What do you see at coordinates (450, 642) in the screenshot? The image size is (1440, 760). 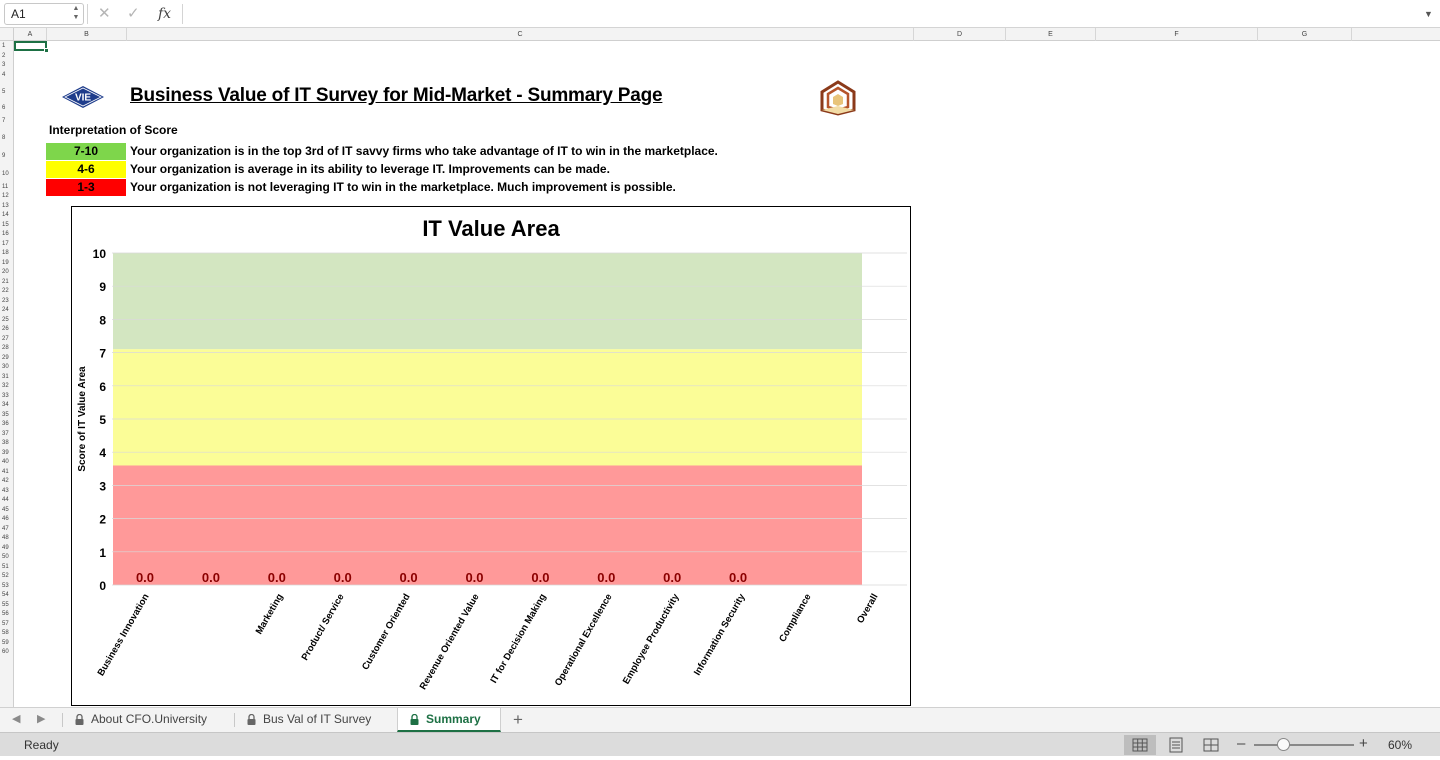 I see `x-tick-label: Revenue Oriented Value` at bounding box center [450, 642].